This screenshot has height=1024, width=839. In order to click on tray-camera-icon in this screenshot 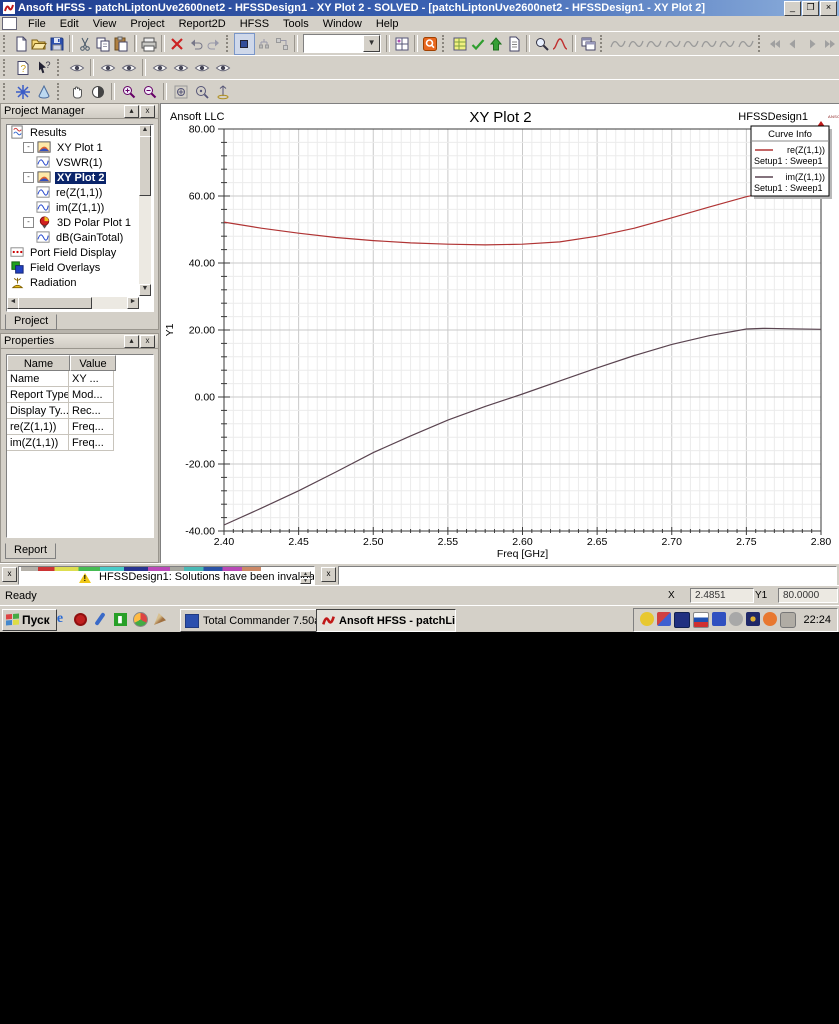, I will do `click(788, 620)`.